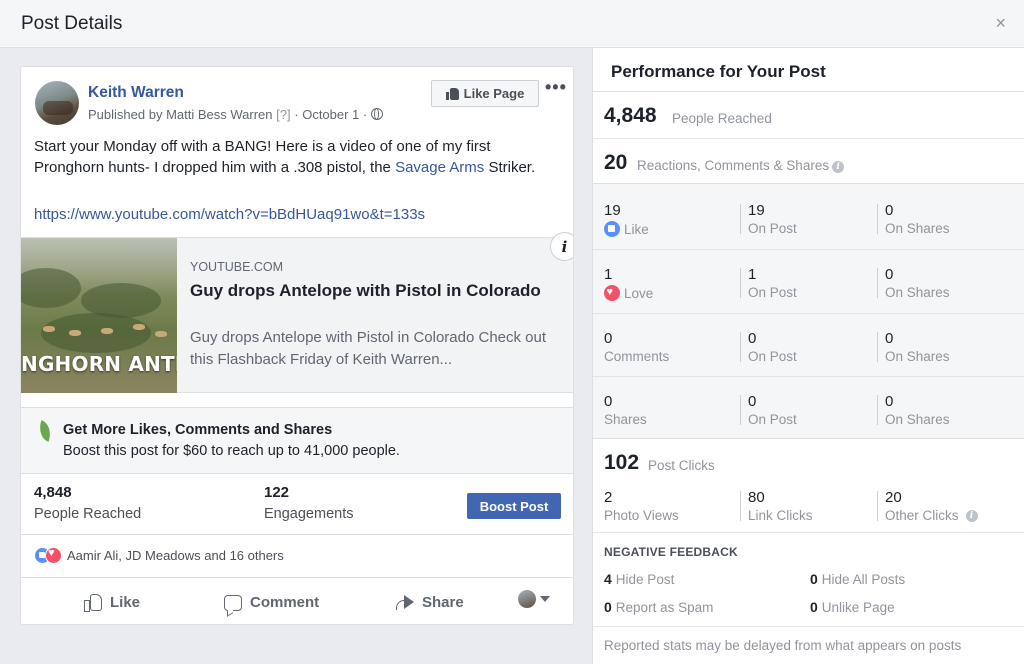 The width and height of the screenshot is (1024, 664). I want to click on comment-label: Comment, so click(285, 602).